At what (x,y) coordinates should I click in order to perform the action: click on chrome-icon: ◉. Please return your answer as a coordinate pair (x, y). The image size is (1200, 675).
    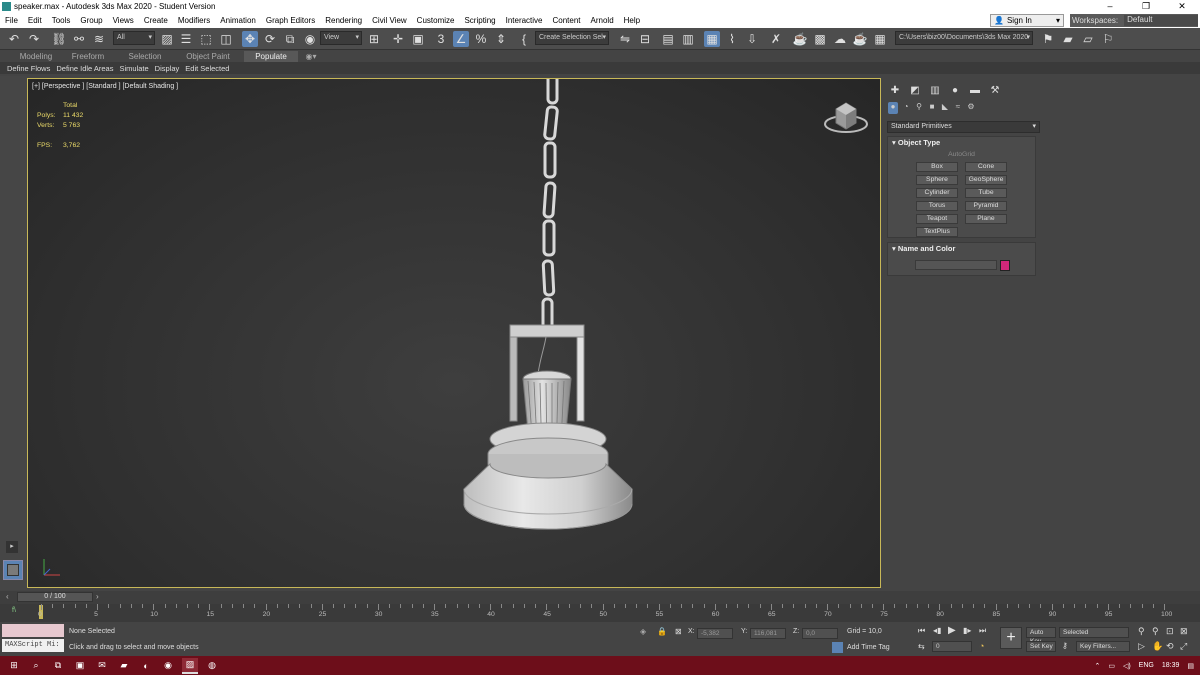
    Looking at the image, I should click on (168, 666).